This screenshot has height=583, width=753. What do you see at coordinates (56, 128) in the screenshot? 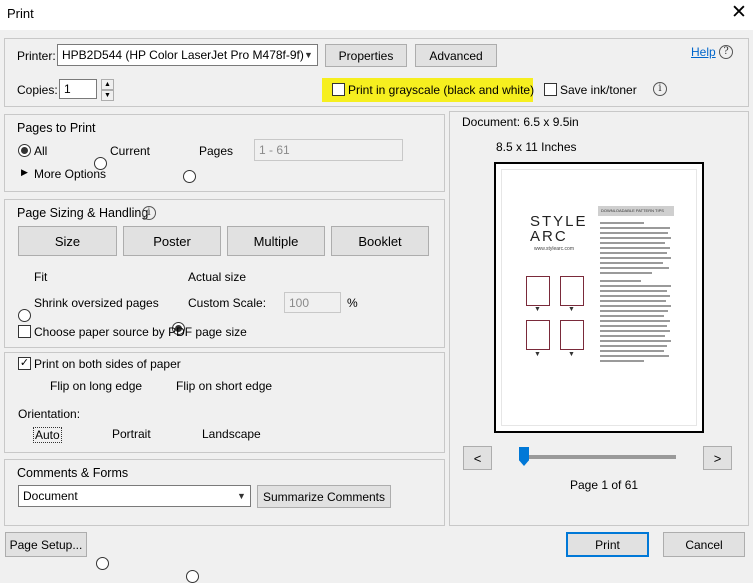
I see `pages-to-print-title: Pages to Print` at bounding box center [56, 128].